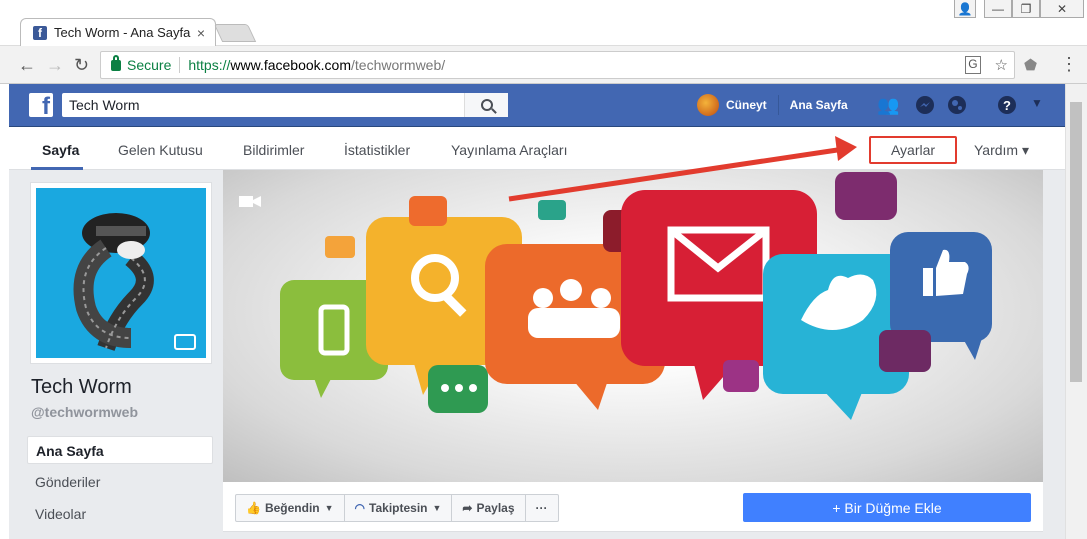  Describe the element at coordinates (290, 65) in the screenshot. I see `url-host: www.facebook.com` at that location.